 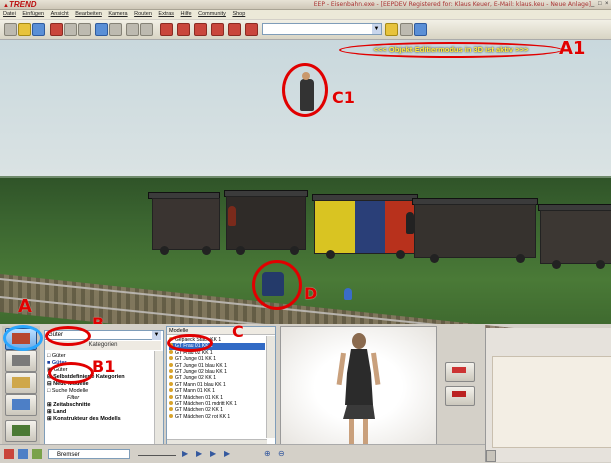 What do you see at coordinates (406, 29) in the screenshot?
I see `tools-icon` at bounding box center [406, 29].